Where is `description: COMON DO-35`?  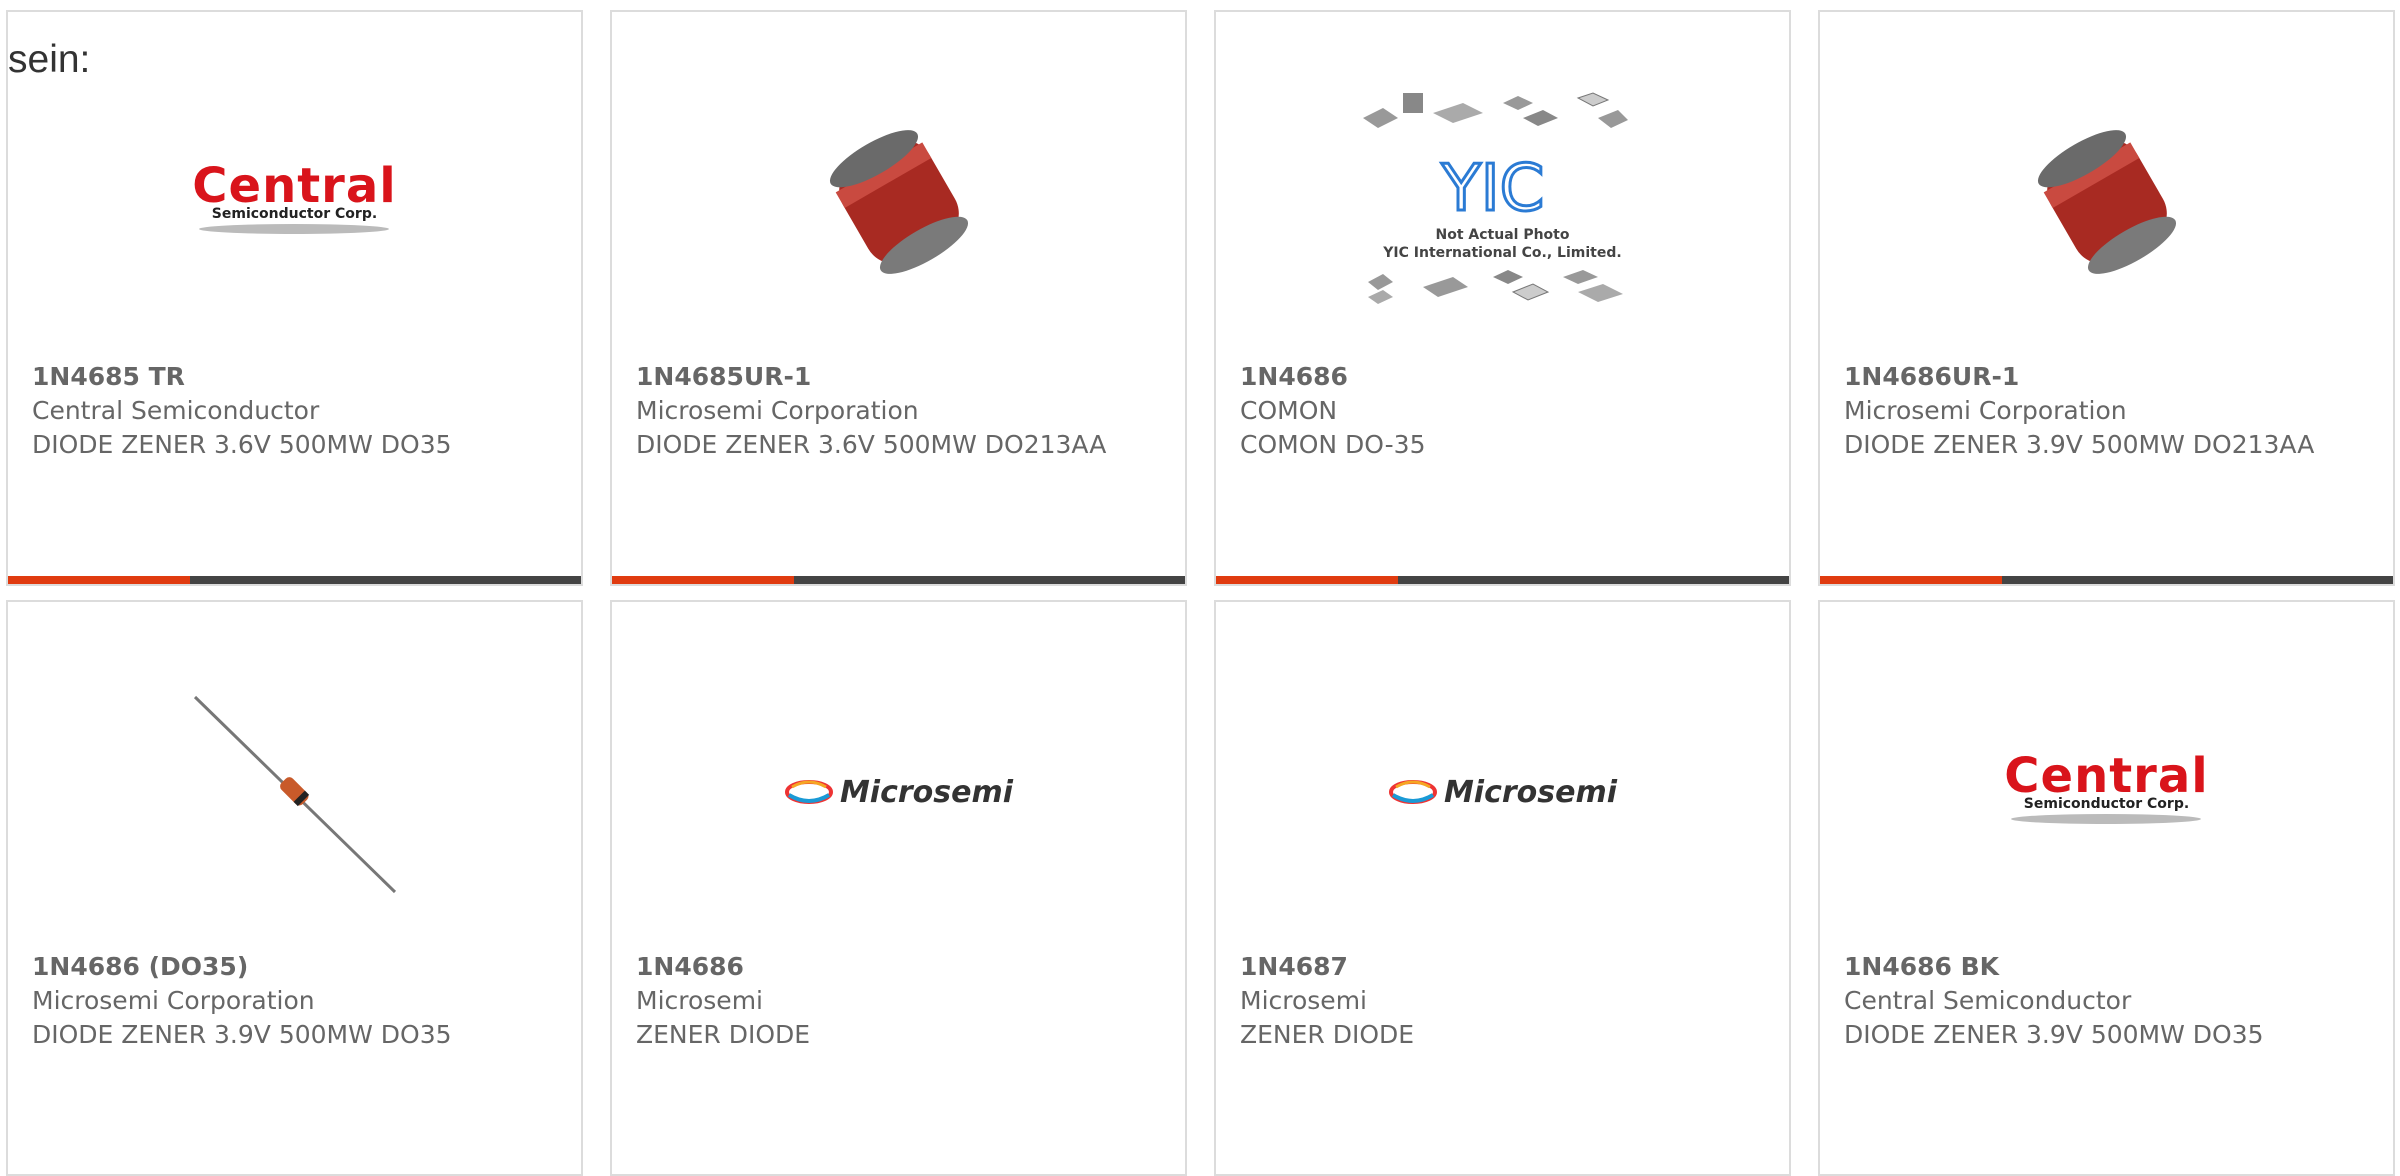
description: COMON DO-35 is located at coordinates (1333, 444).